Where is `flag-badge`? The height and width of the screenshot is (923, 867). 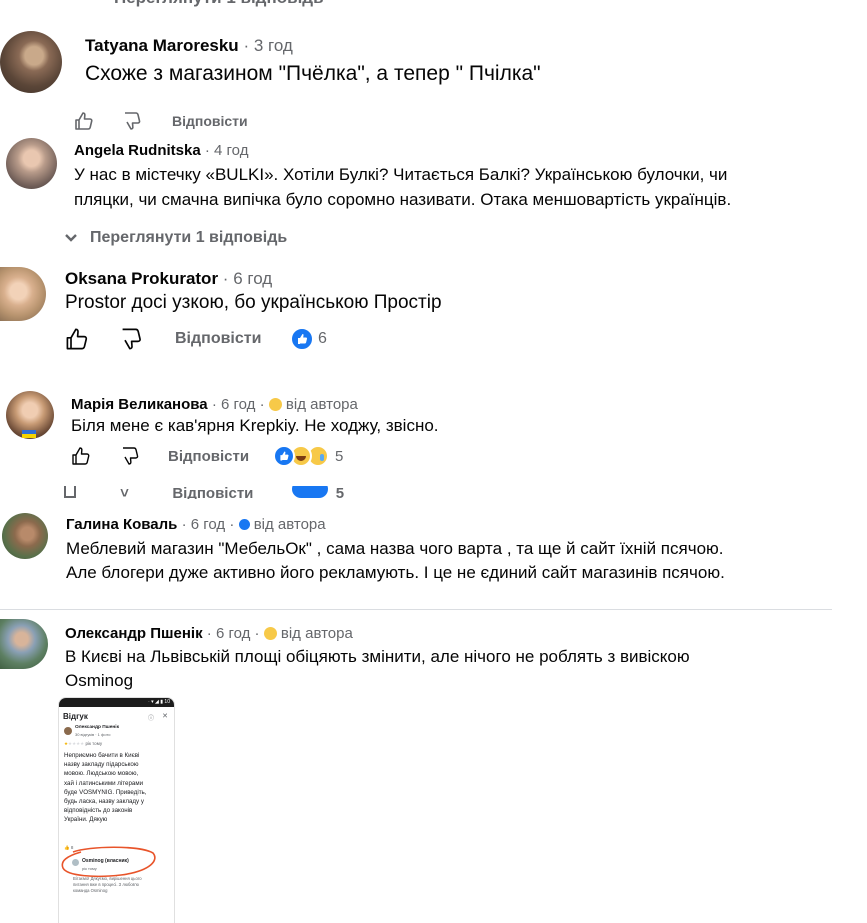
flag-badge is located at coordinates (29, 434).